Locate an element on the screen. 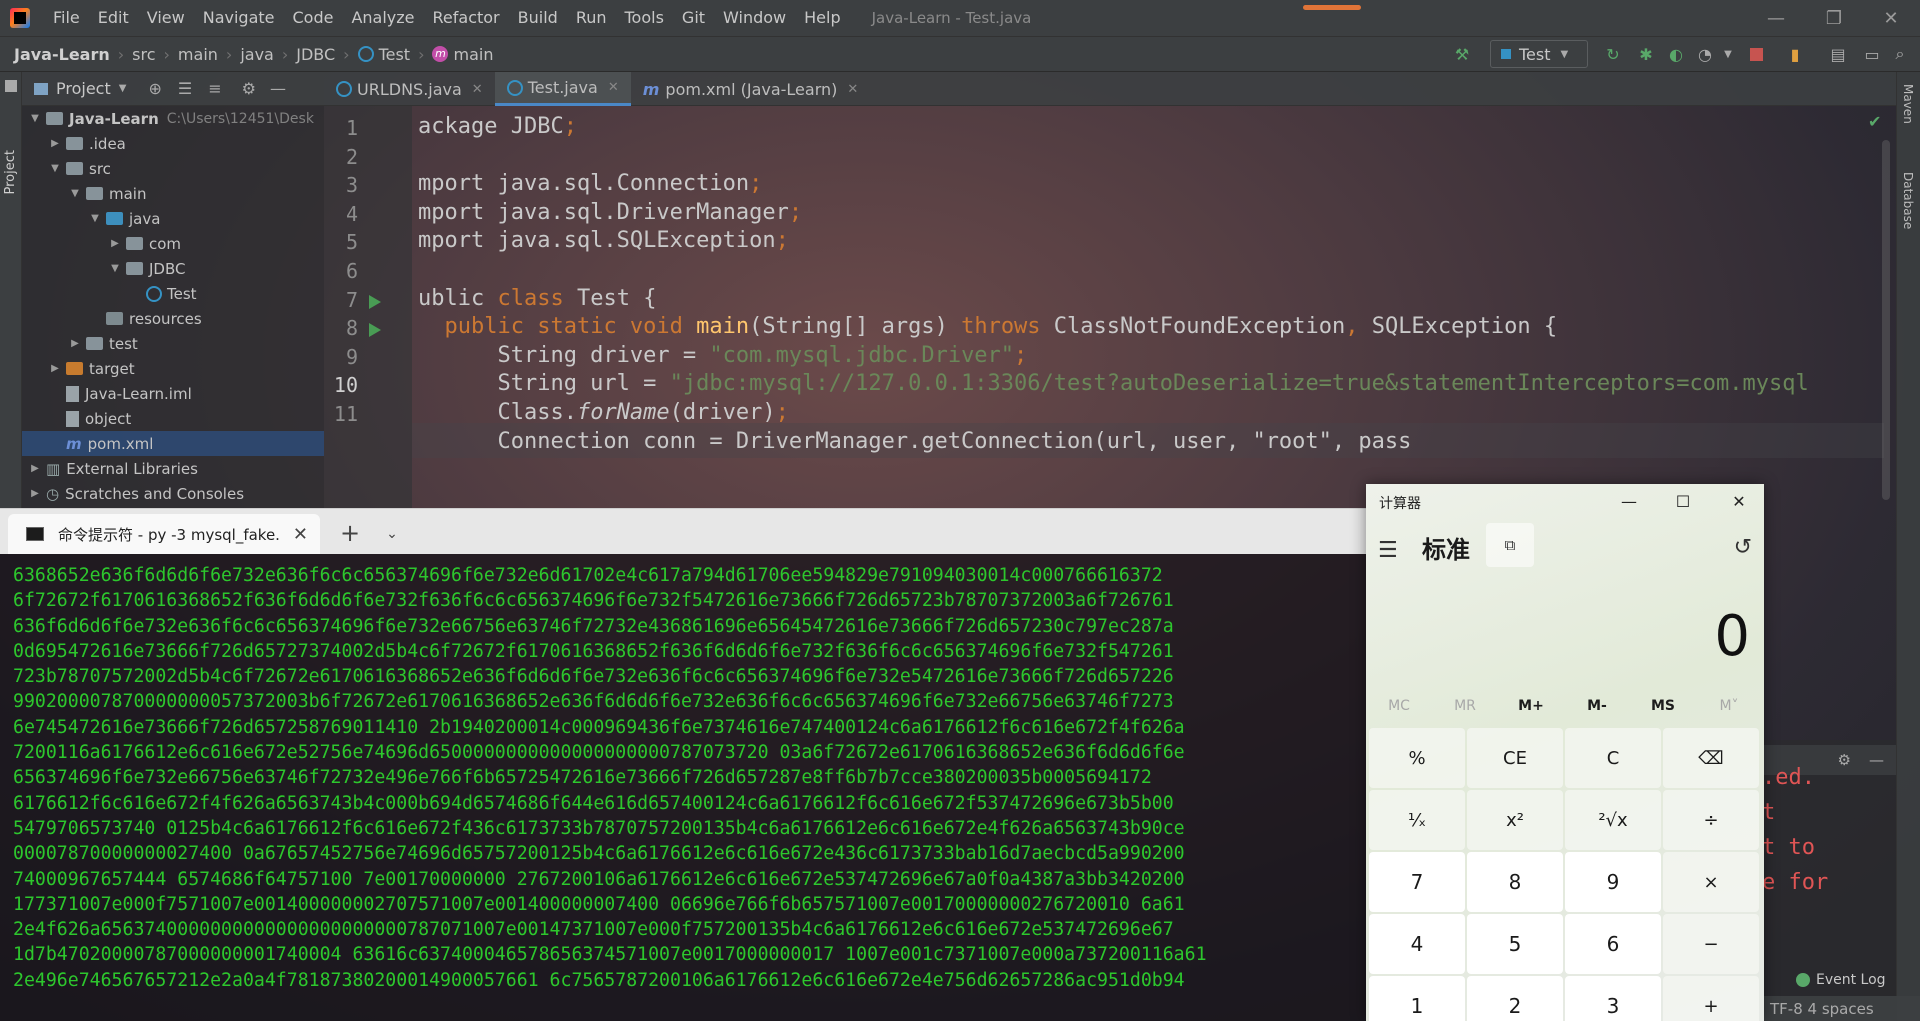  sqrt-key: ²√x is located at coordinates (1613, 820).